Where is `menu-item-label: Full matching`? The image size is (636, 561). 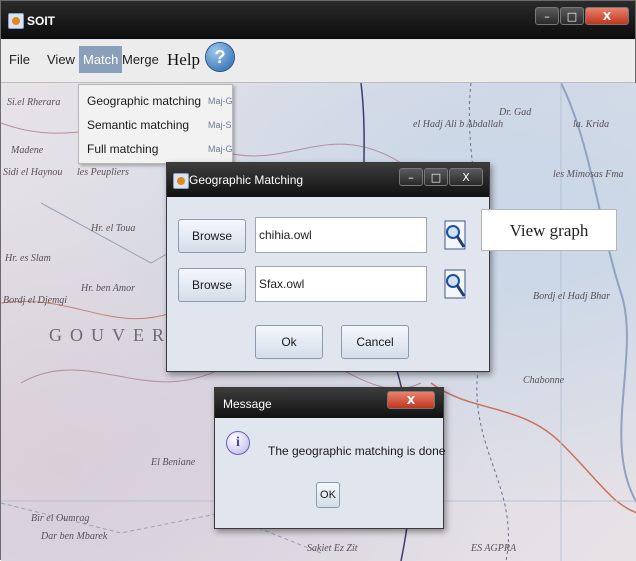
menu-item-label: Full matching is located at coordinates (123, 149).